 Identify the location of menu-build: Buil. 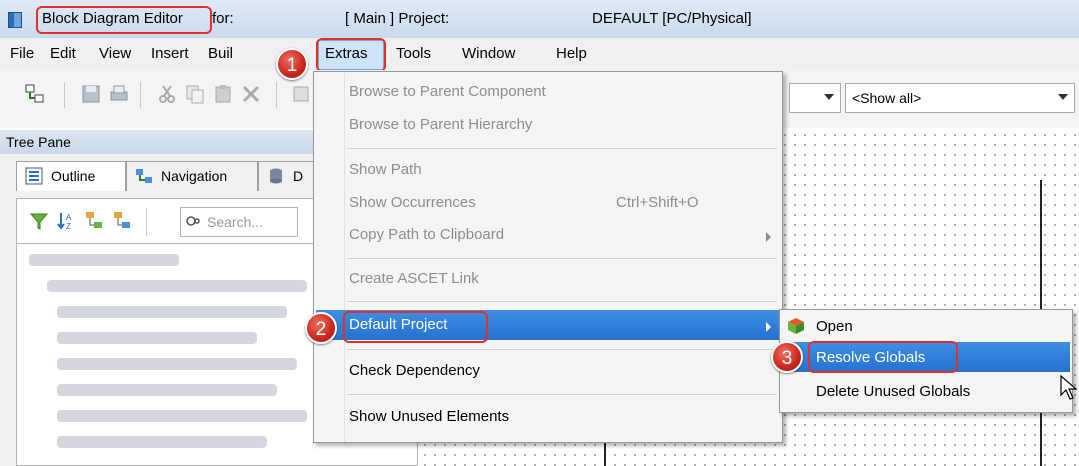
(220, 53).